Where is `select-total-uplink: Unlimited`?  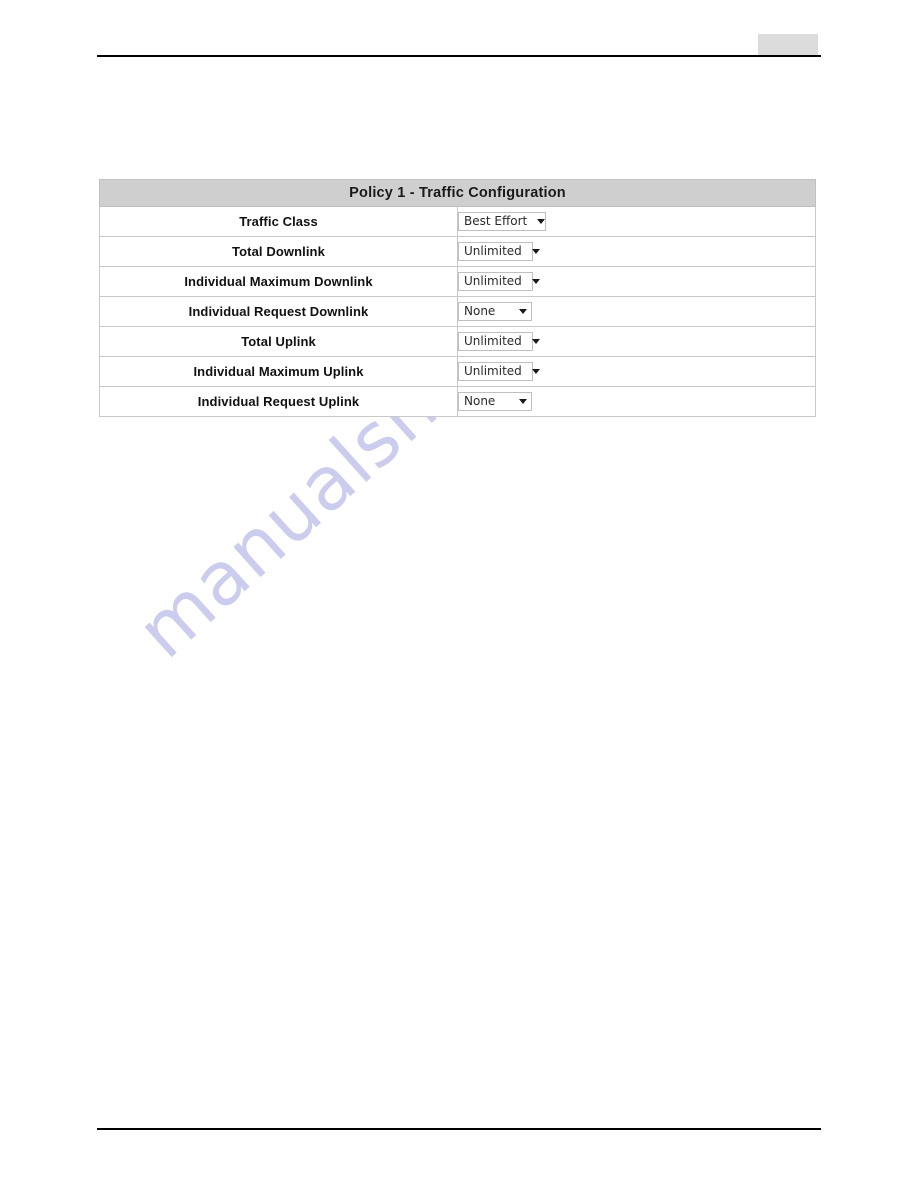 select-total-uplink: Unlimited is located at coordinates (499, 341).